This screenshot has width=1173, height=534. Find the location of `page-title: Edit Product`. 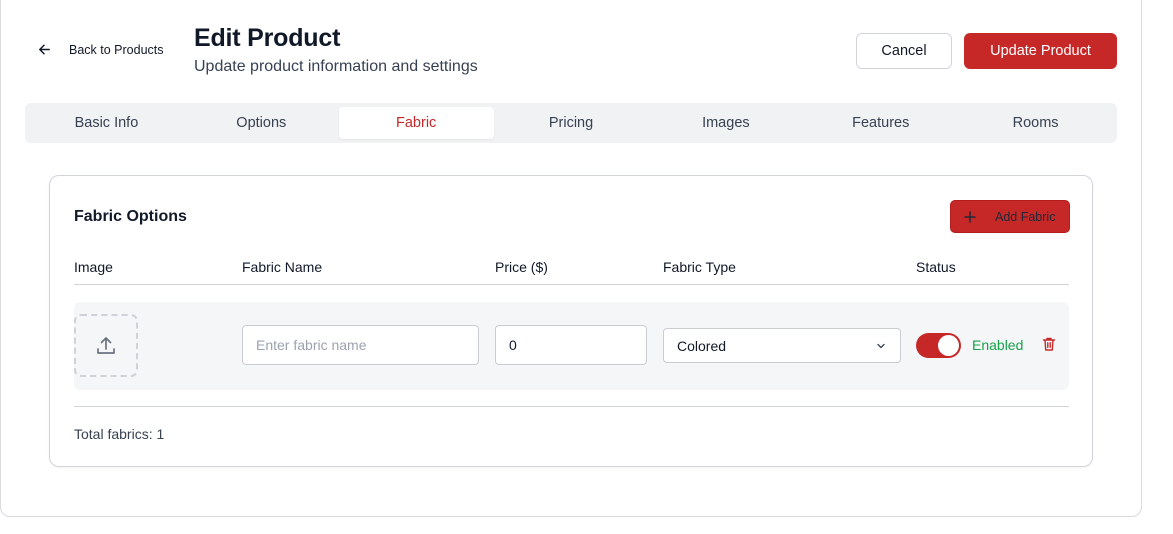

page-title: Edit Product is located at coordinates (267, 38).